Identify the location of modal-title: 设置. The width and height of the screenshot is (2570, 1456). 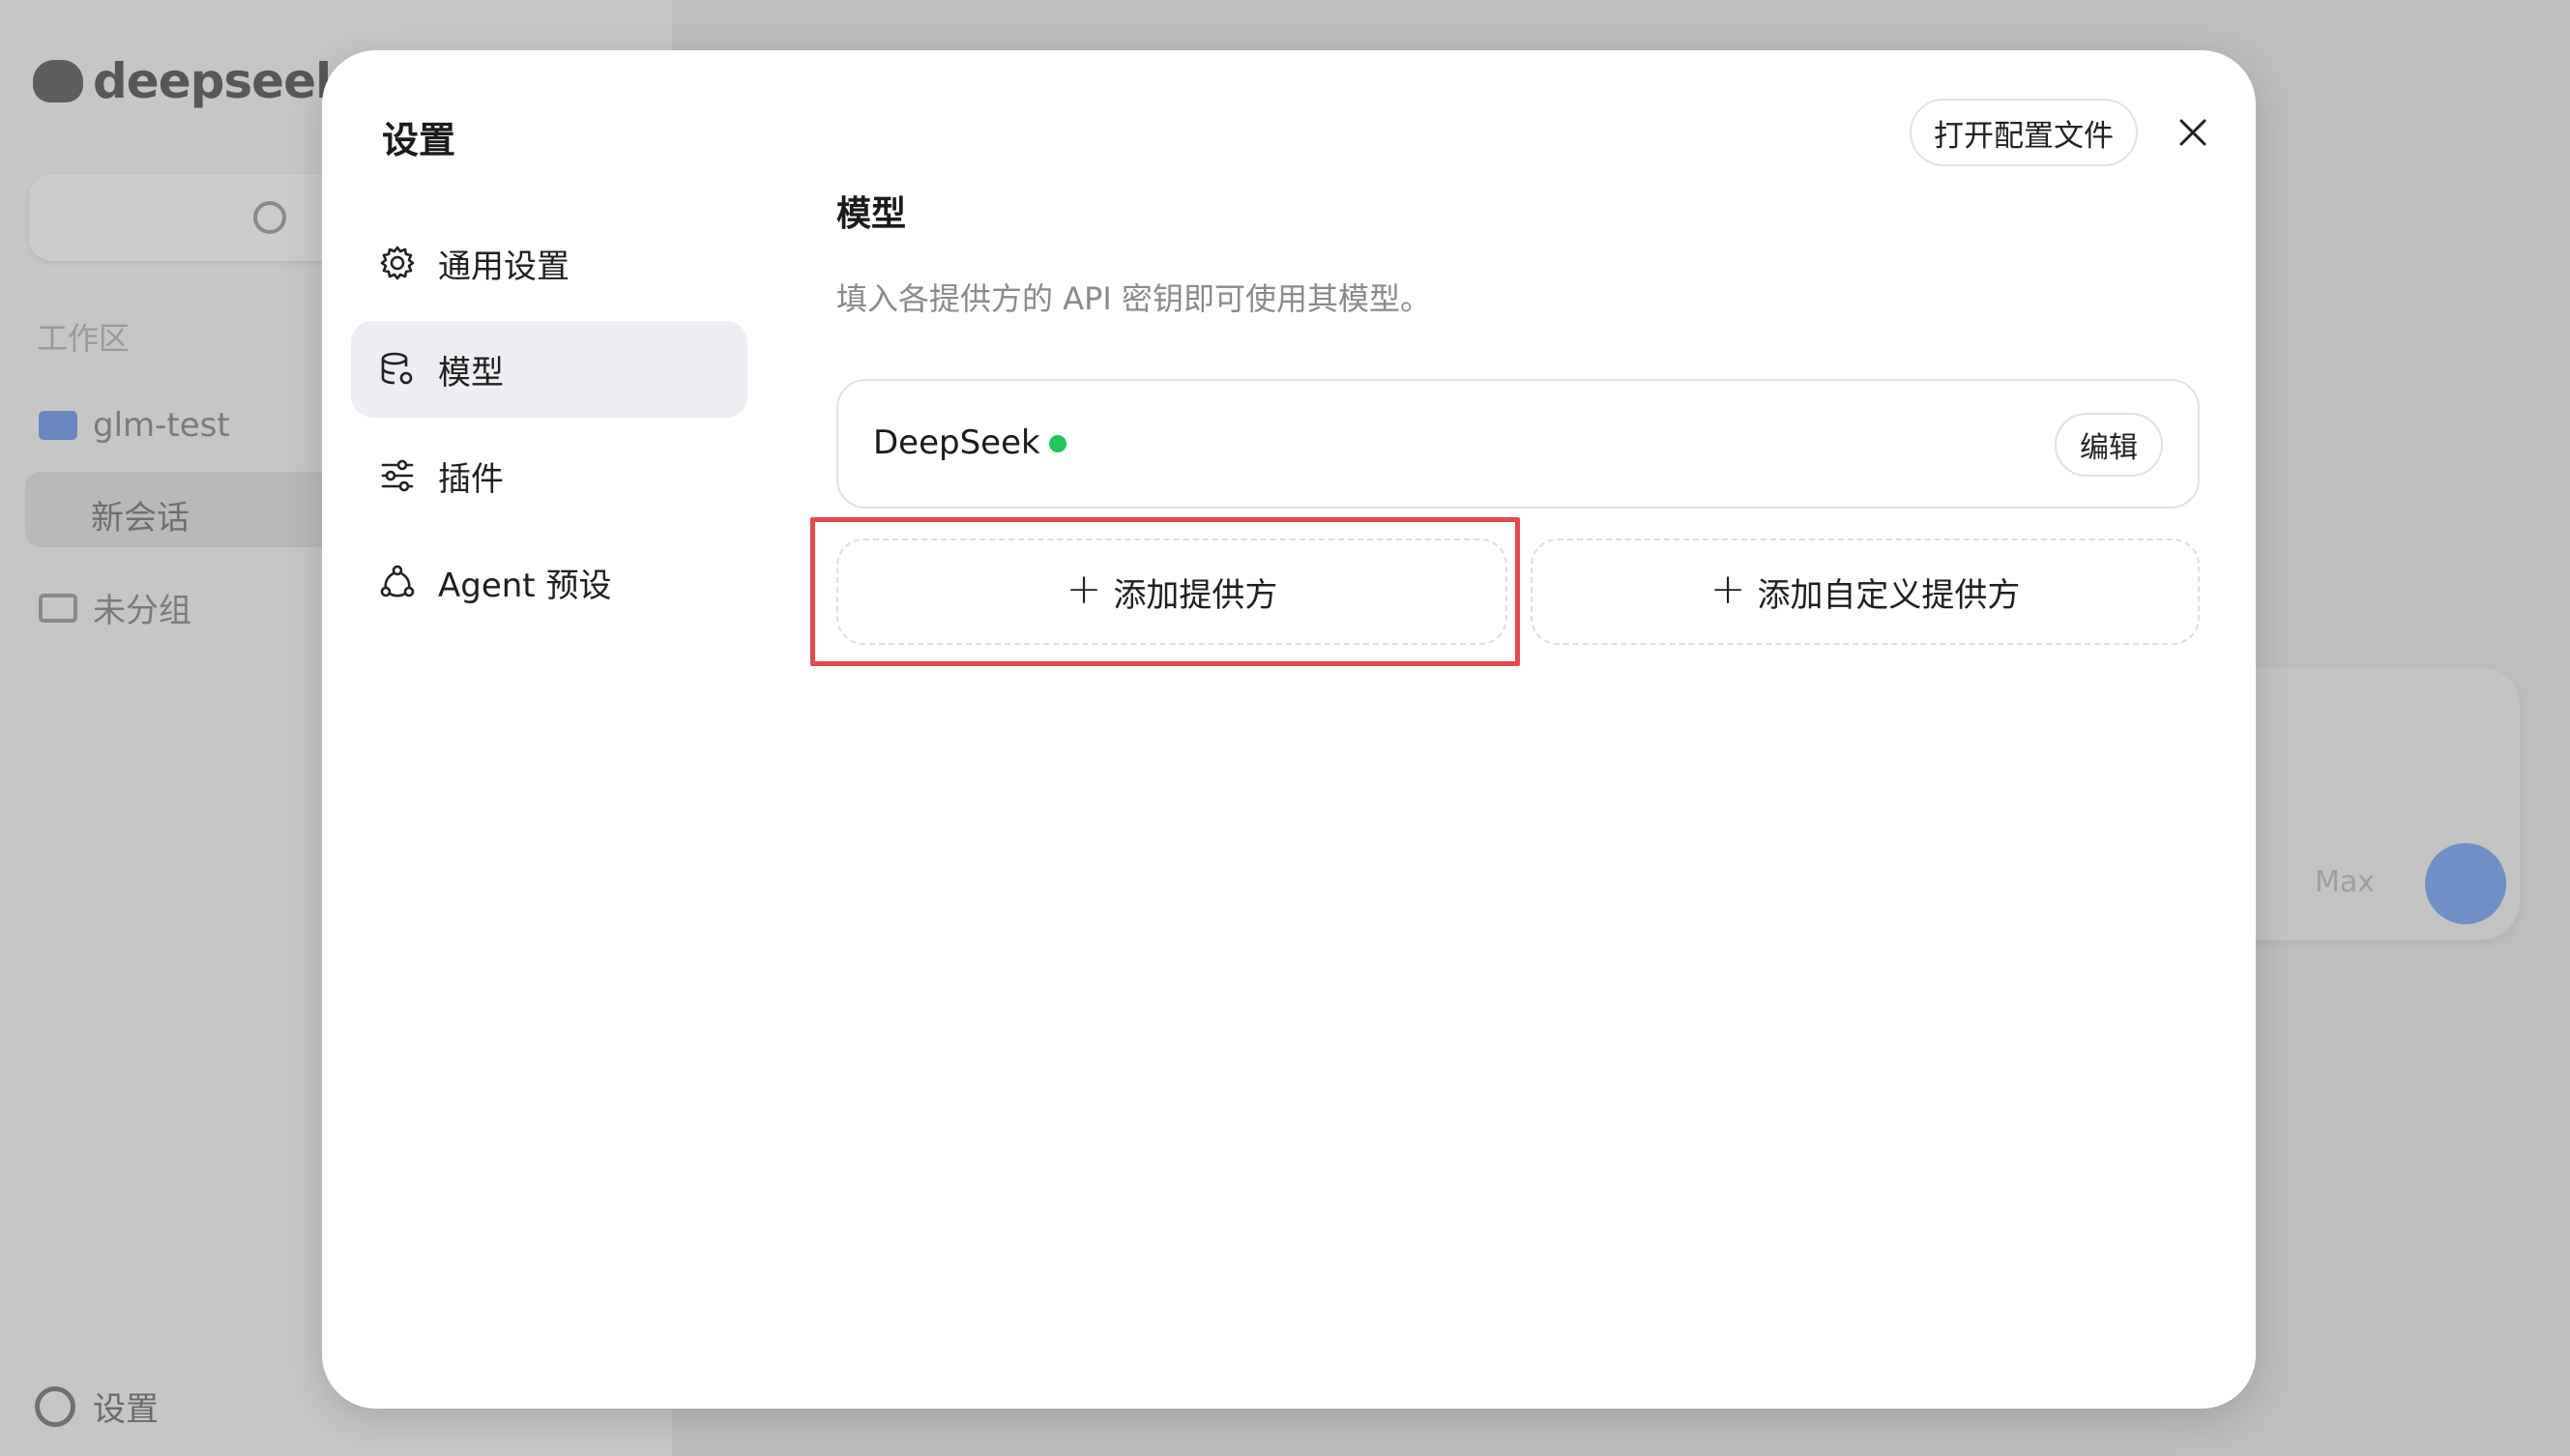
(419, 140).